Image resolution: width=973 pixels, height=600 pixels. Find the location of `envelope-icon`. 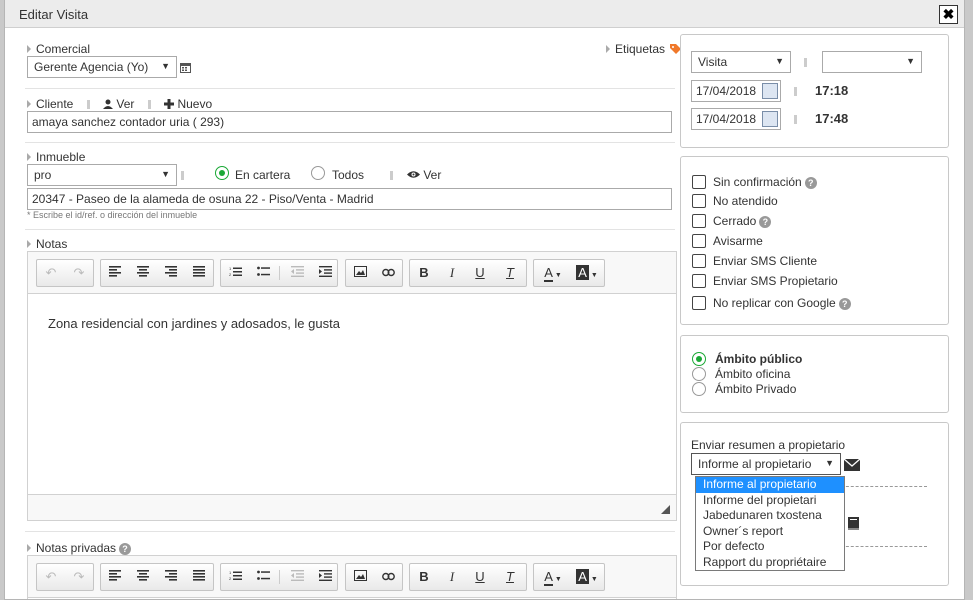

envelope-icon is located at coordinates (852, 465).